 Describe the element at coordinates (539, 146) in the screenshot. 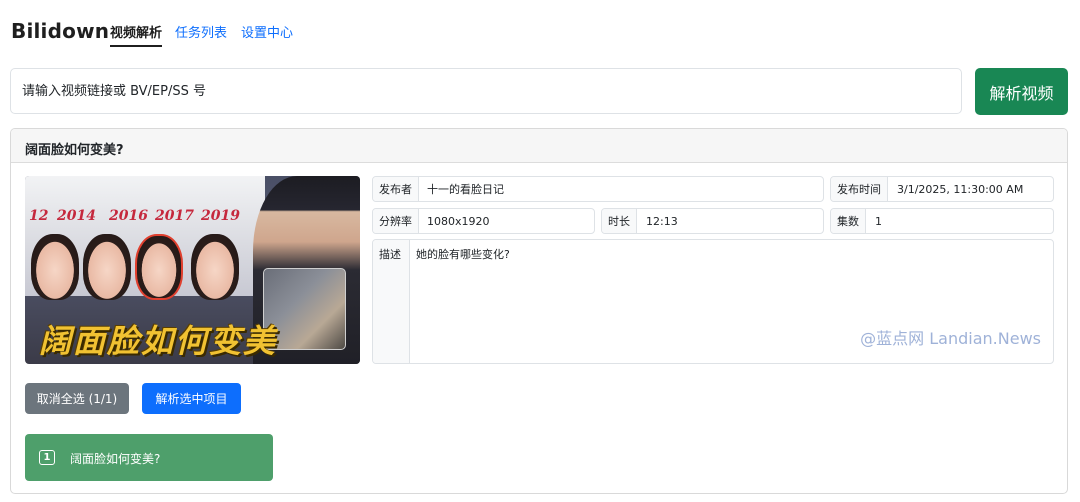

I see `video-title: 阔面脸如何变美?` at that location.